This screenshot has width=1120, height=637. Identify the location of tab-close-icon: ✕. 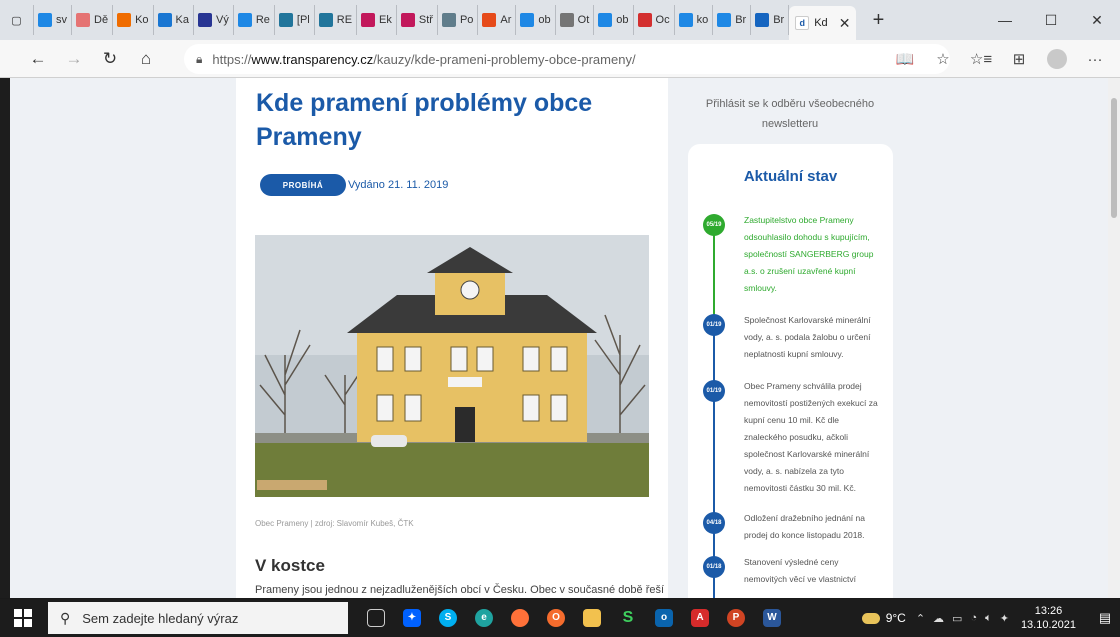
(845, 23).